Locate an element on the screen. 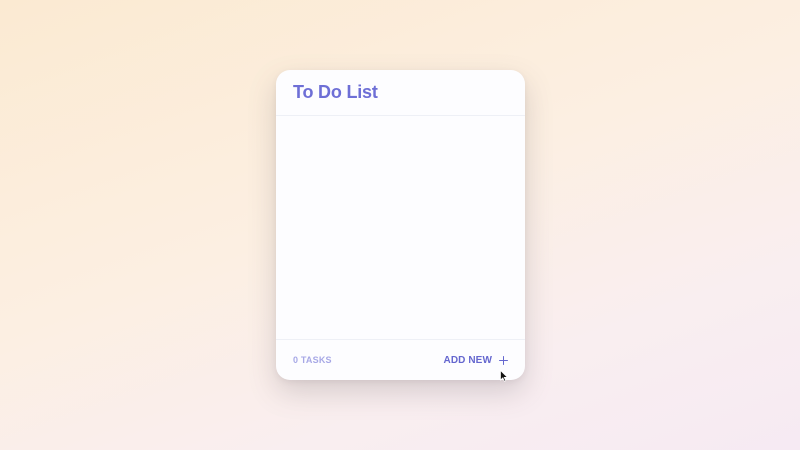 The width and height of the screenshot is (800, 450). task-count-label: 0 TASKS is located at coordinates (312, 360).